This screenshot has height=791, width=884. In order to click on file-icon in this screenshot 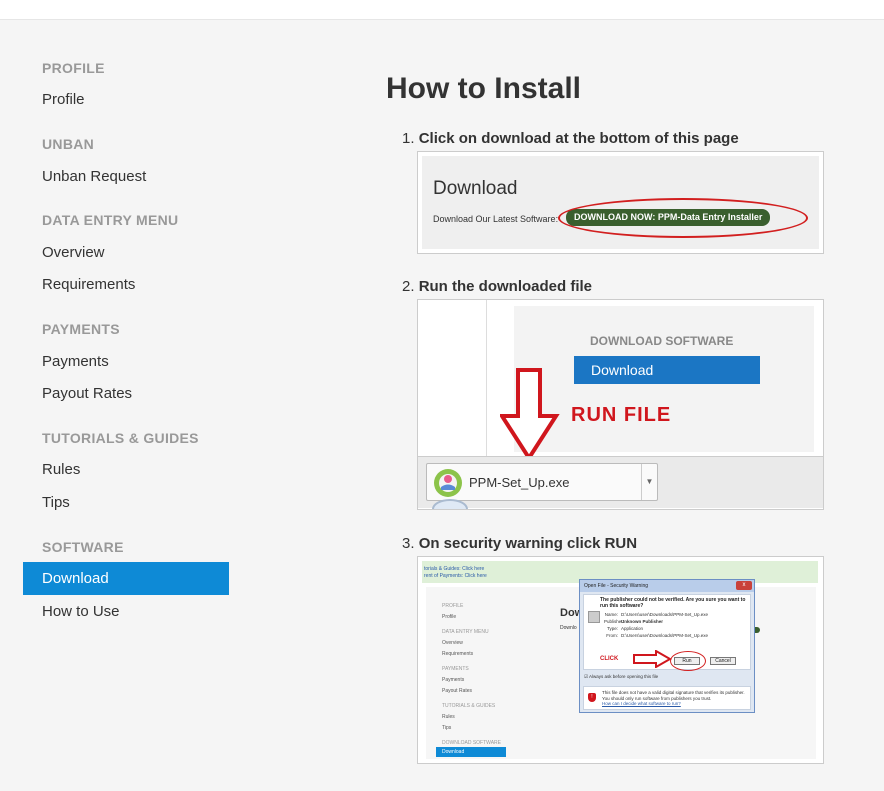, I will do `click(594, 617)`.